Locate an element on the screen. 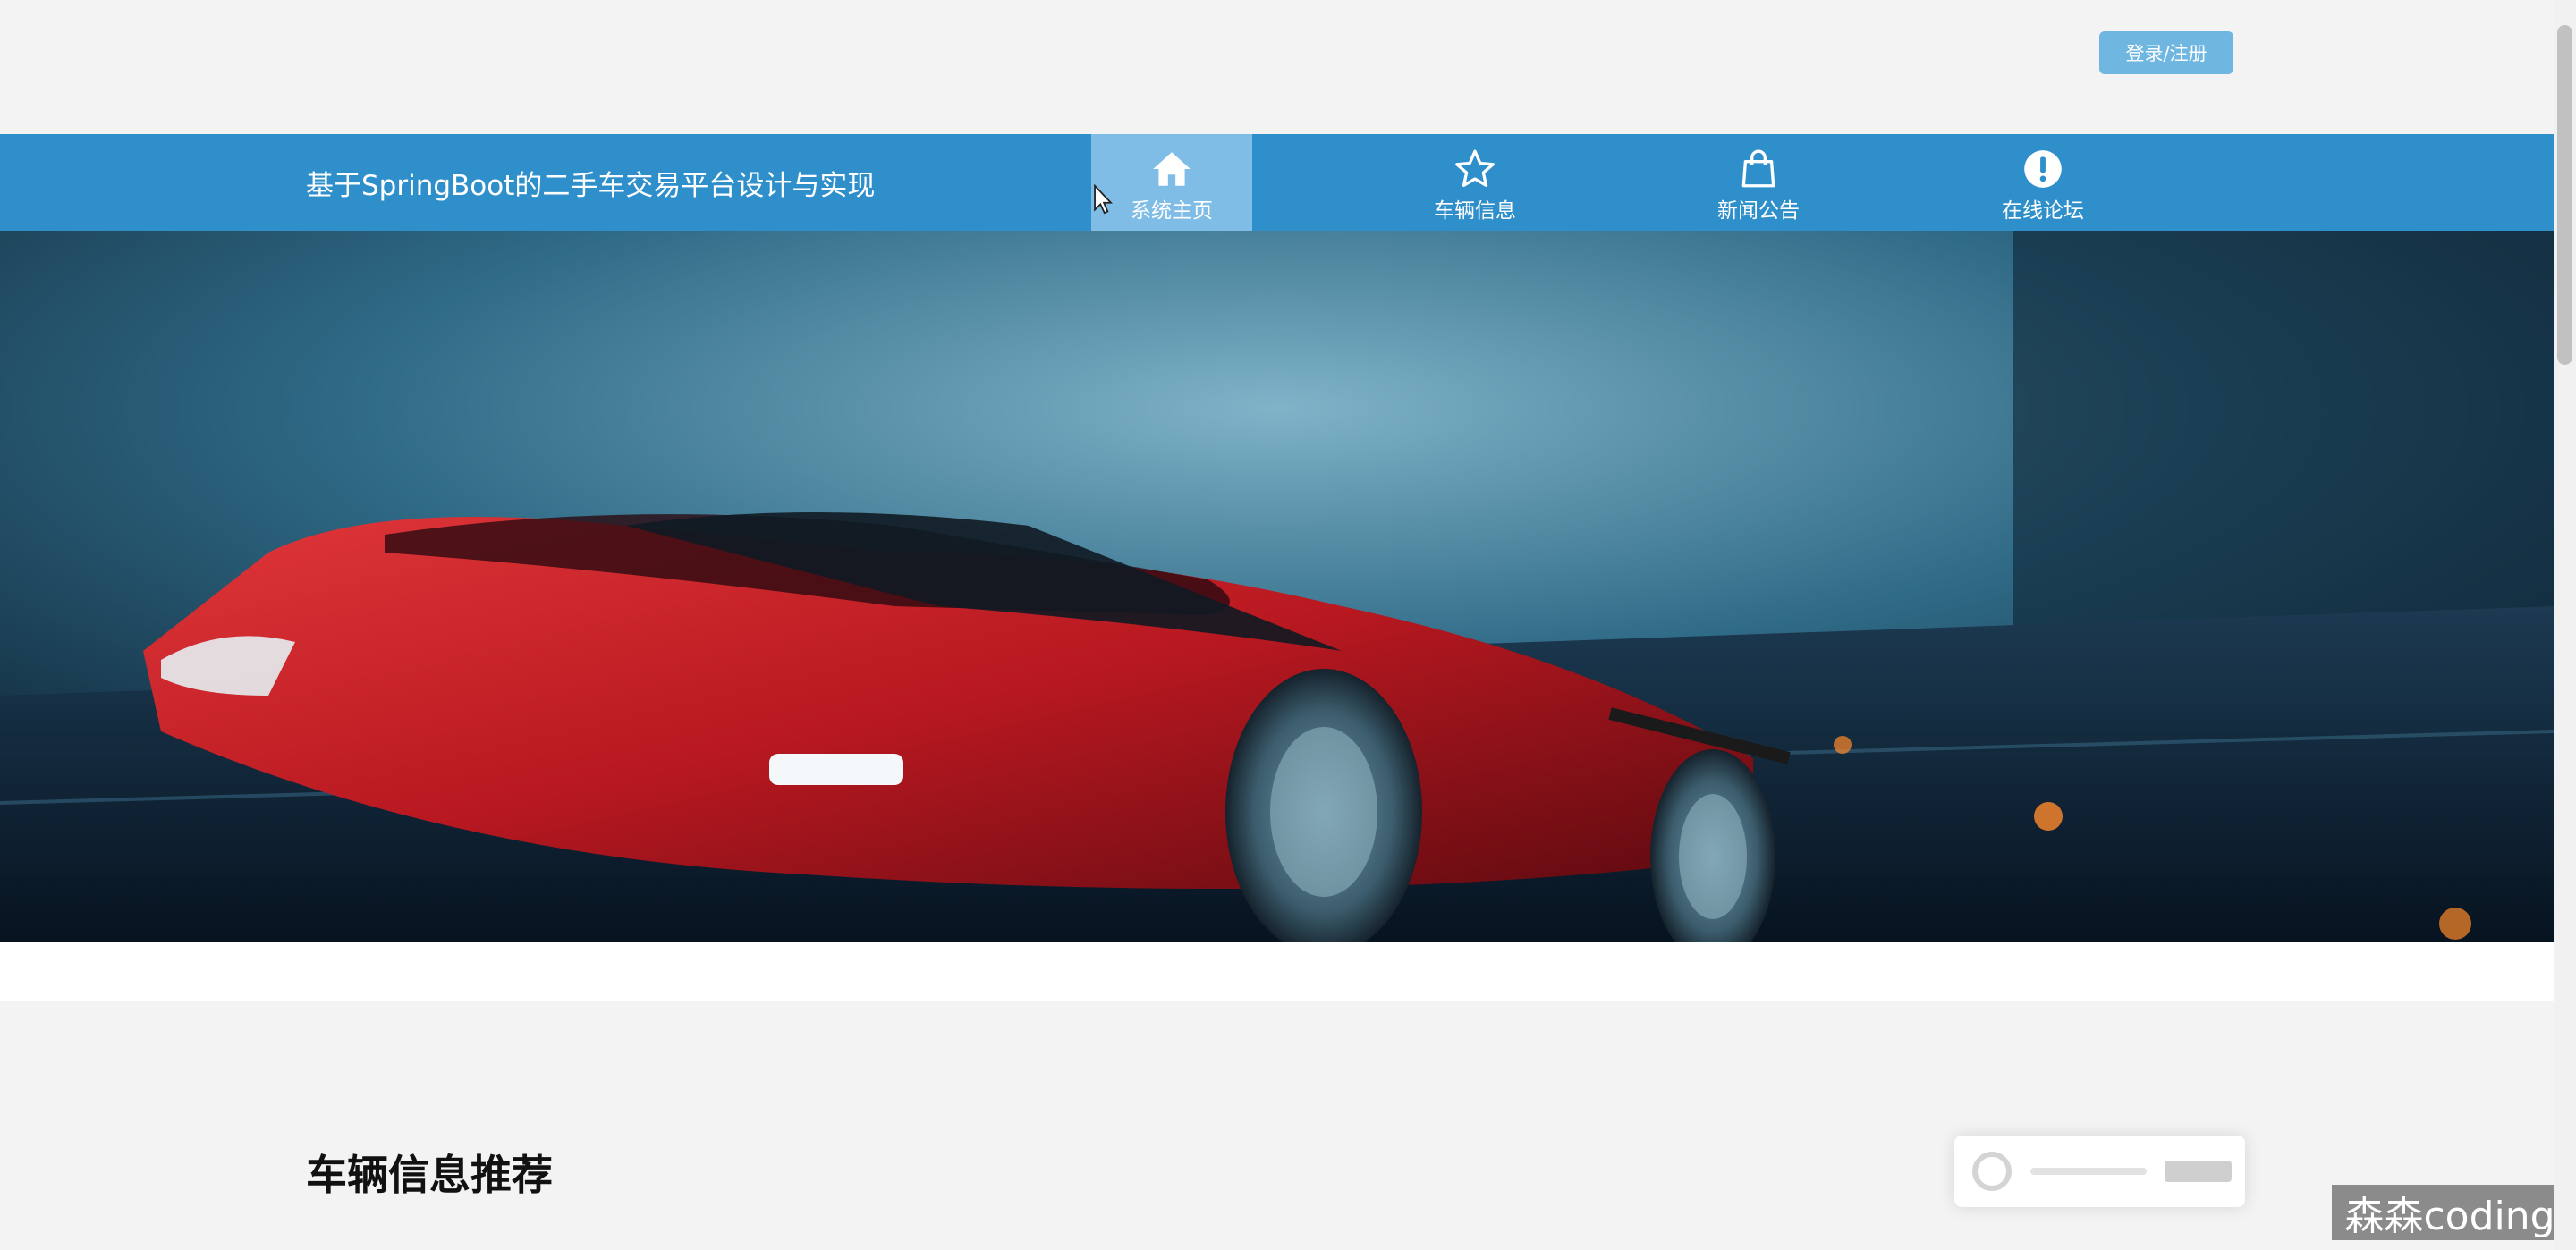  content-divider is located at coordinates (1277, 972).